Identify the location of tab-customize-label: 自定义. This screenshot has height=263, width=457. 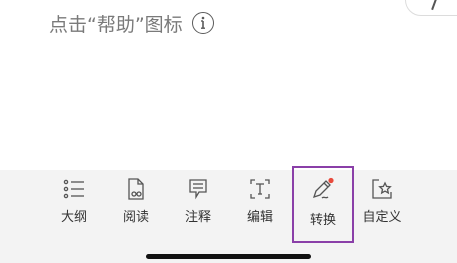
(382, 217).